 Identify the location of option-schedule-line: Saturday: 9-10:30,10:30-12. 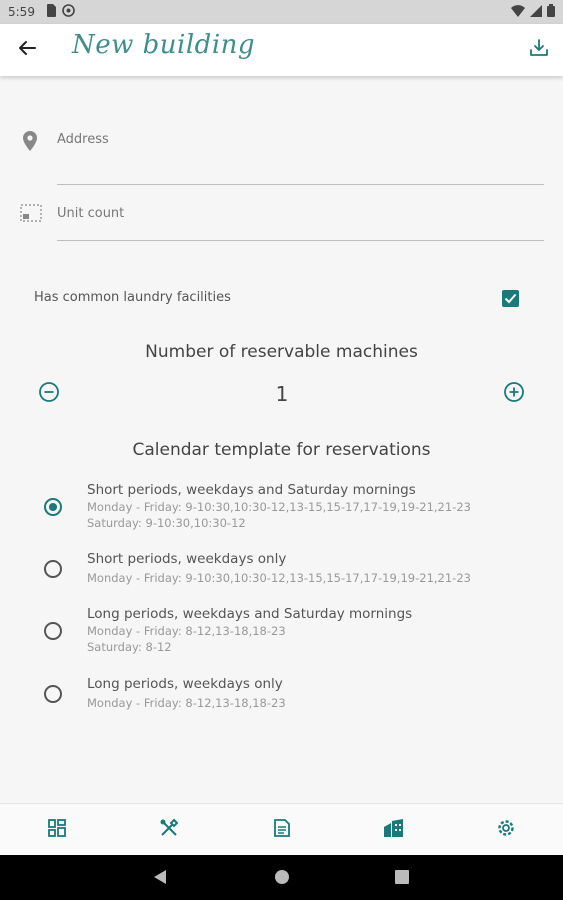
(166, 523).